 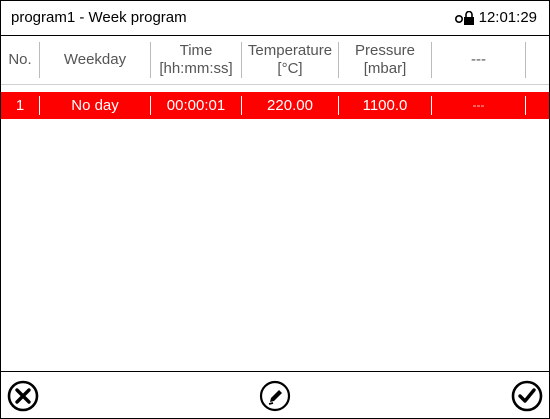 I want to click on edit-button, so click(x=275, y=396).